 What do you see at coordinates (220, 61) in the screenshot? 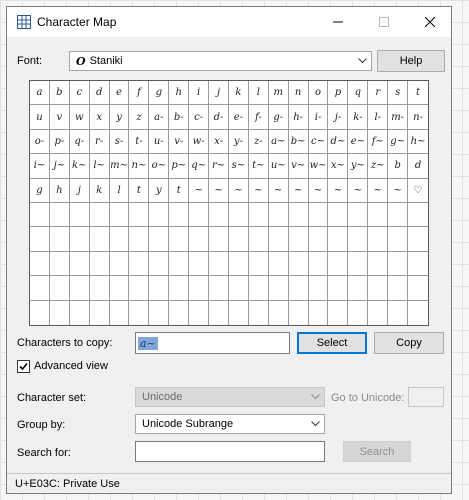
I see `font-dropdown: O Staniki` at bounding box center [220, 61].